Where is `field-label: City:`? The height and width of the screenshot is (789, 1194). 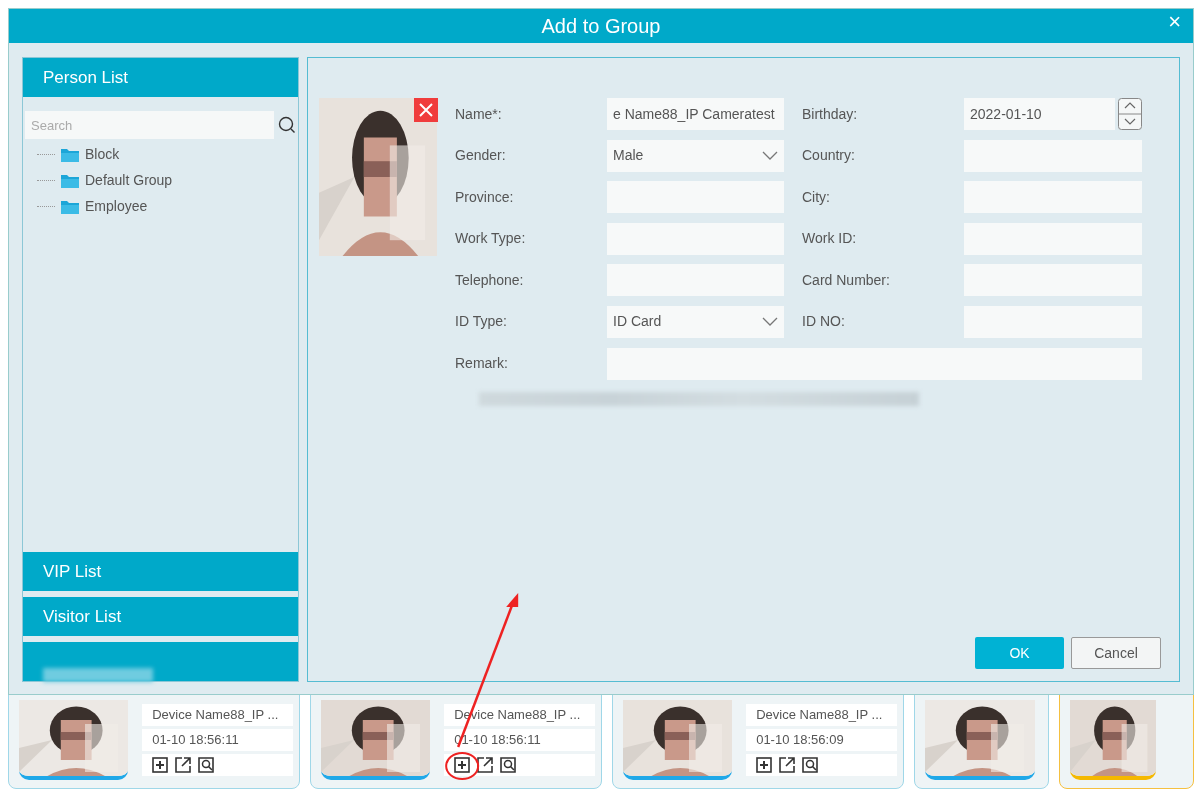
field-label: City: is located at coordinates (816, 197).